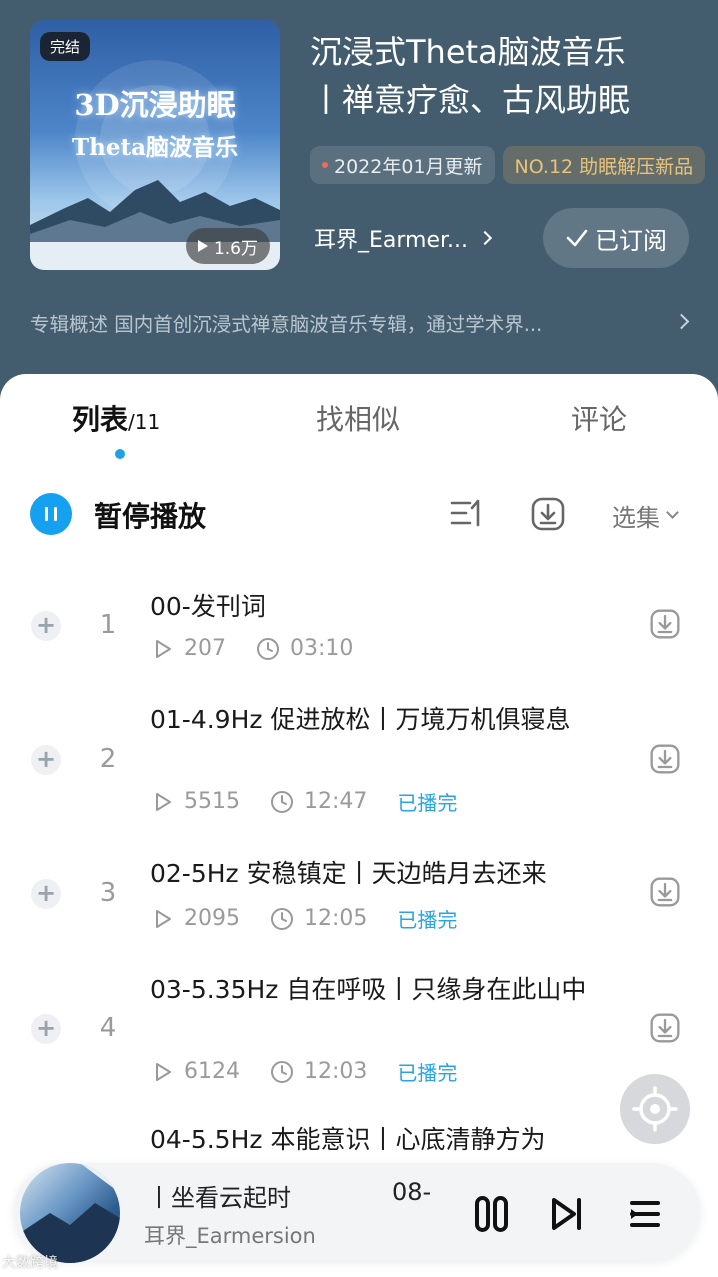 The height and width of the screenshot is (1277, 718). Describe the element at coordinates (492, 1214) in the screenshot. I see `pause-icon` at that location.